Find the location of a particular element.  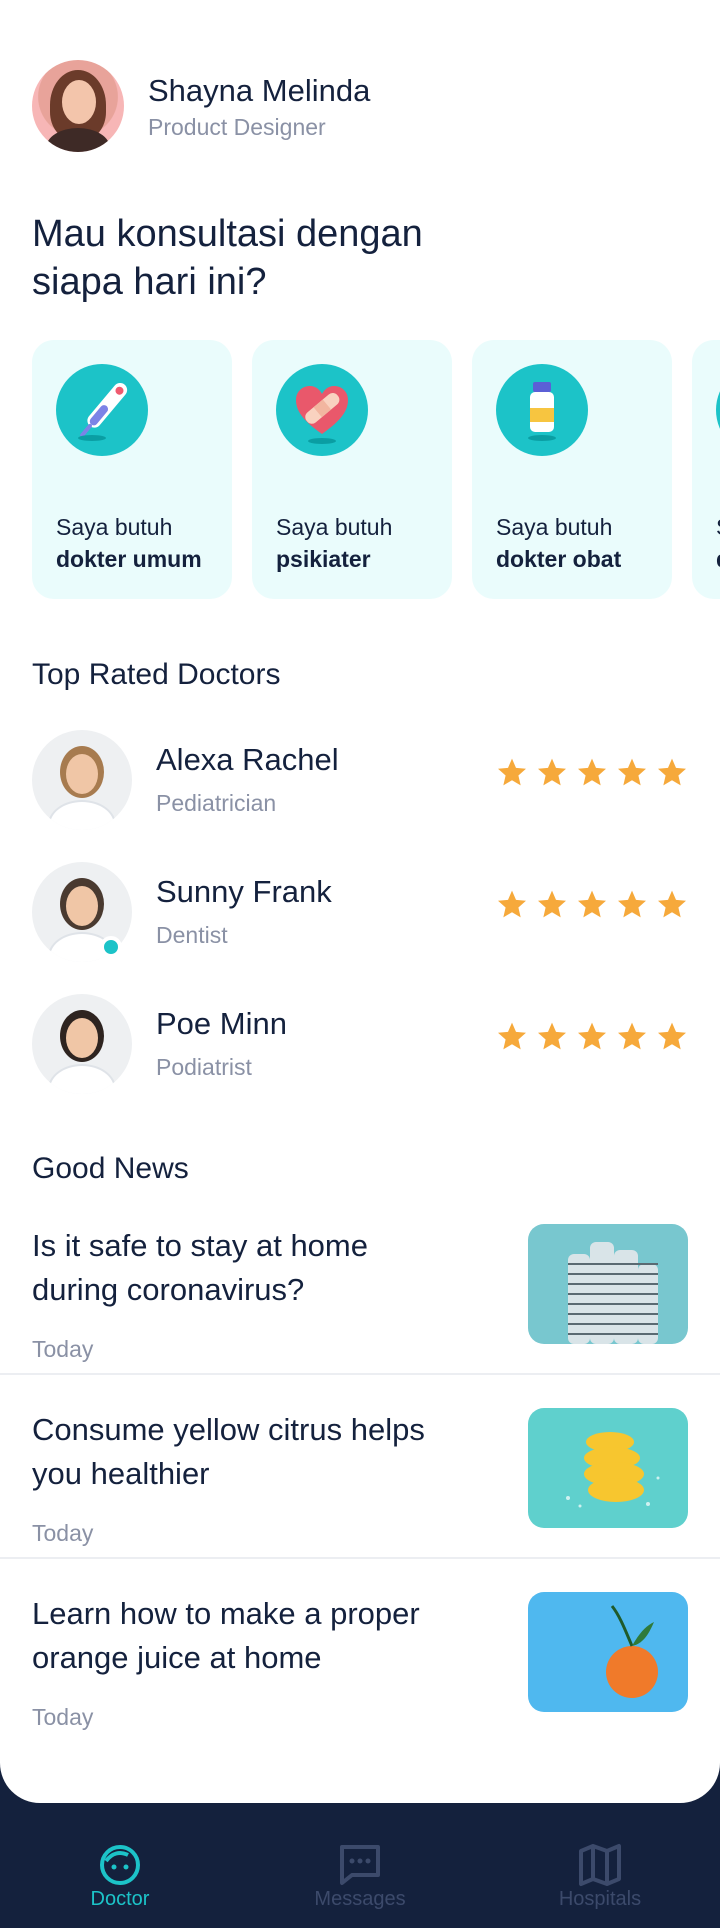

category-icon is located at coordinates (718, 410).